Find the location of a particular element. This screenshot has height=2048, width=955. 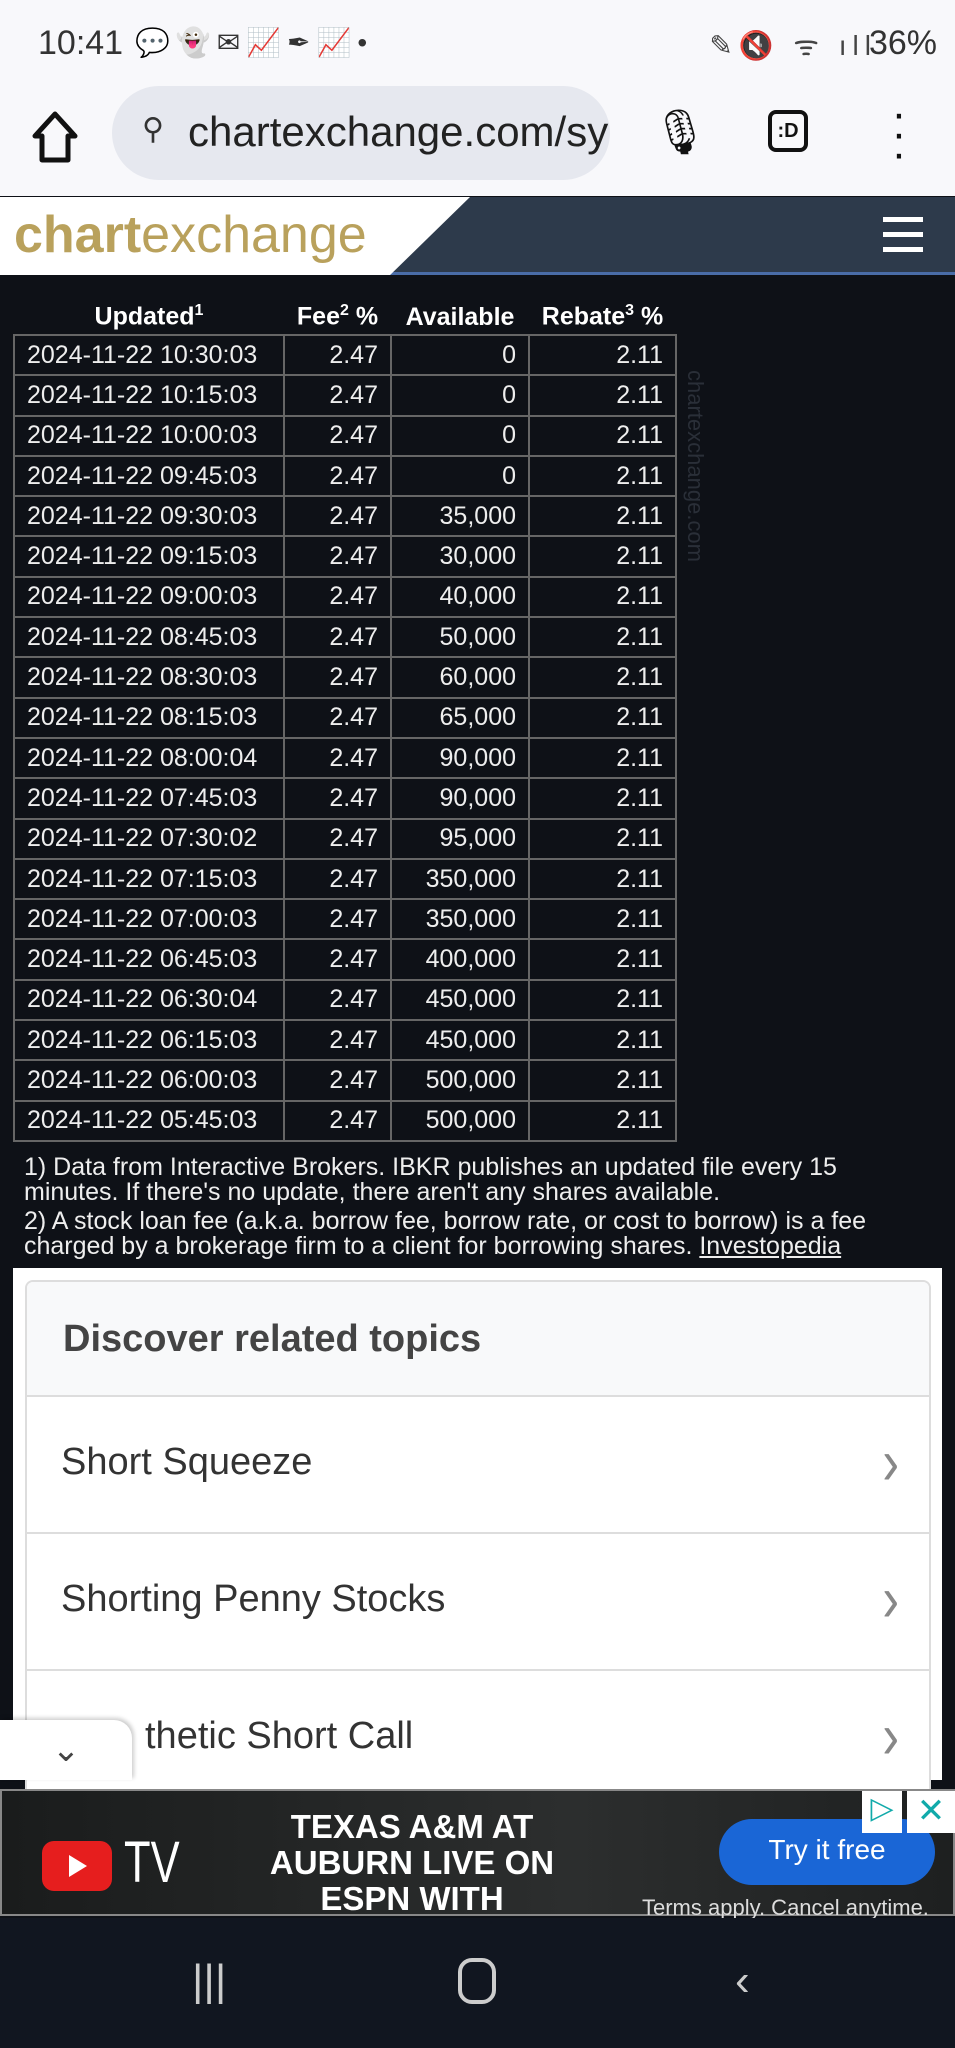

table-row: 2024-11-22 07:30:02 2.47 95,000 2.11 is located at coordinates (345, 838).